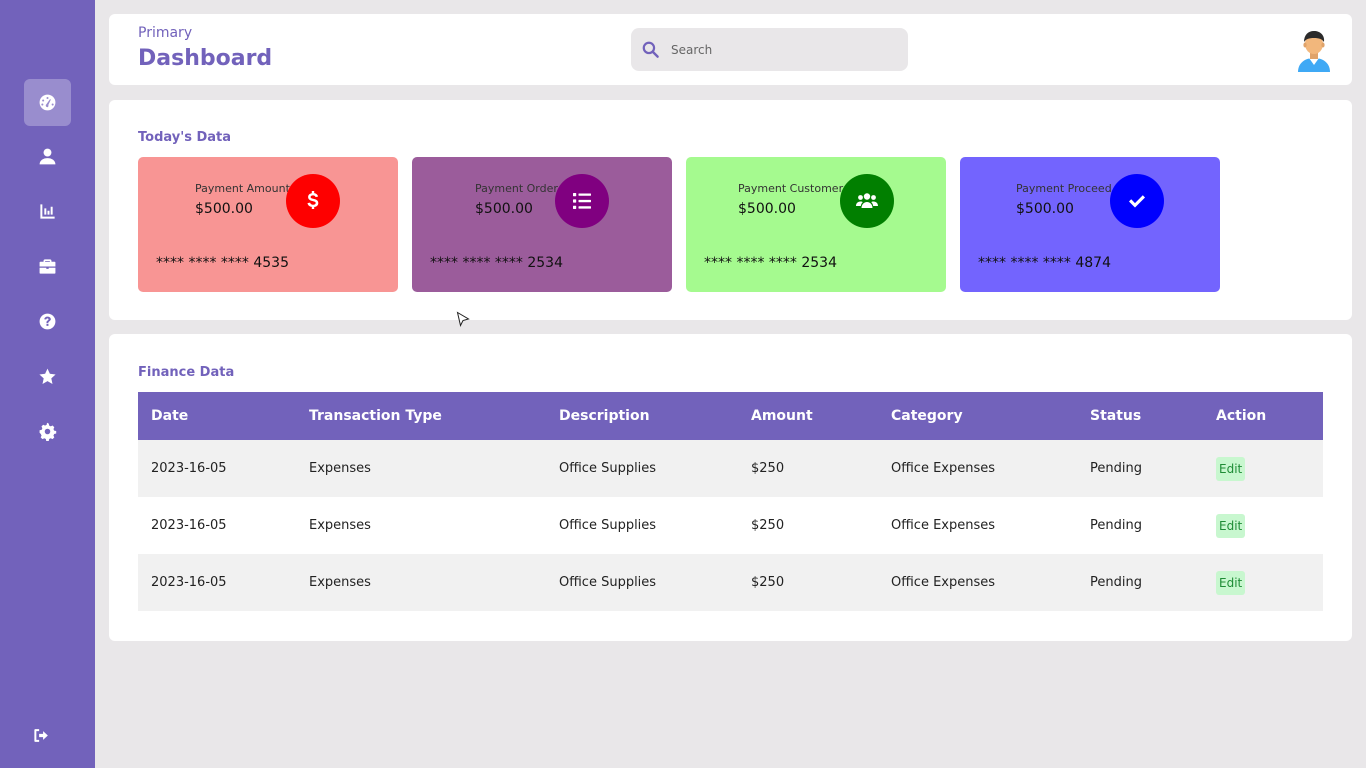  I want to click on sidebar-item-favorites, so click(47, 376).